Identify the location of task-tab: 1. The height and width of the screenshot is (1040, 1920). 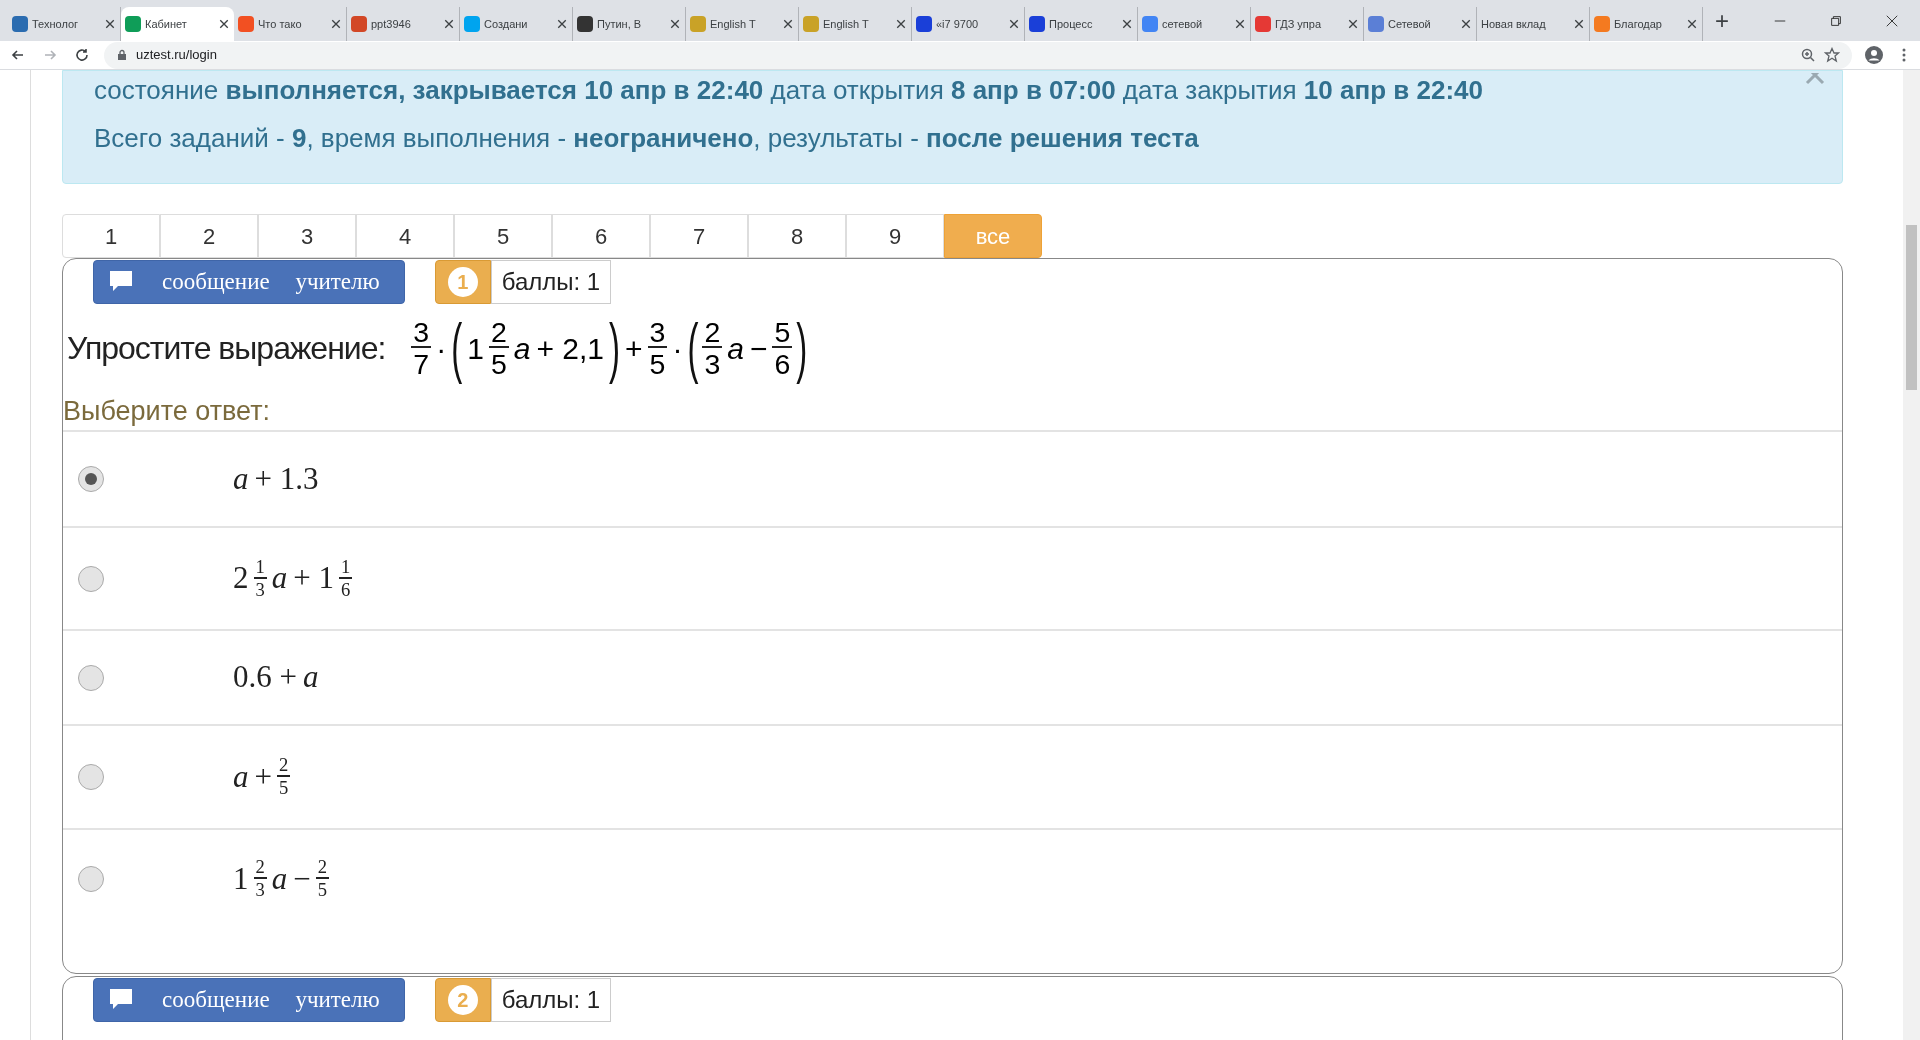
(111, 236).